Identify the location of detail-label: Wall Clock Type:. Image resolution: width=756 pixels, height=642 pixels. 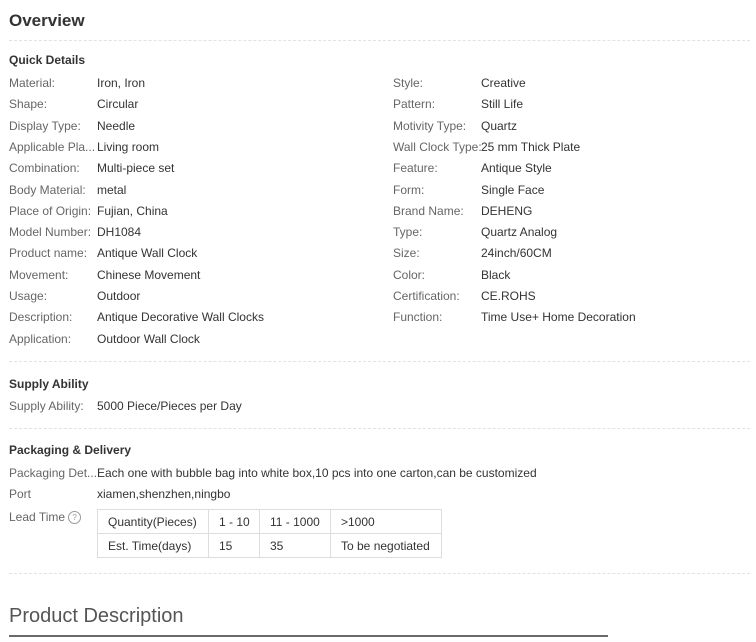
(437, 147).